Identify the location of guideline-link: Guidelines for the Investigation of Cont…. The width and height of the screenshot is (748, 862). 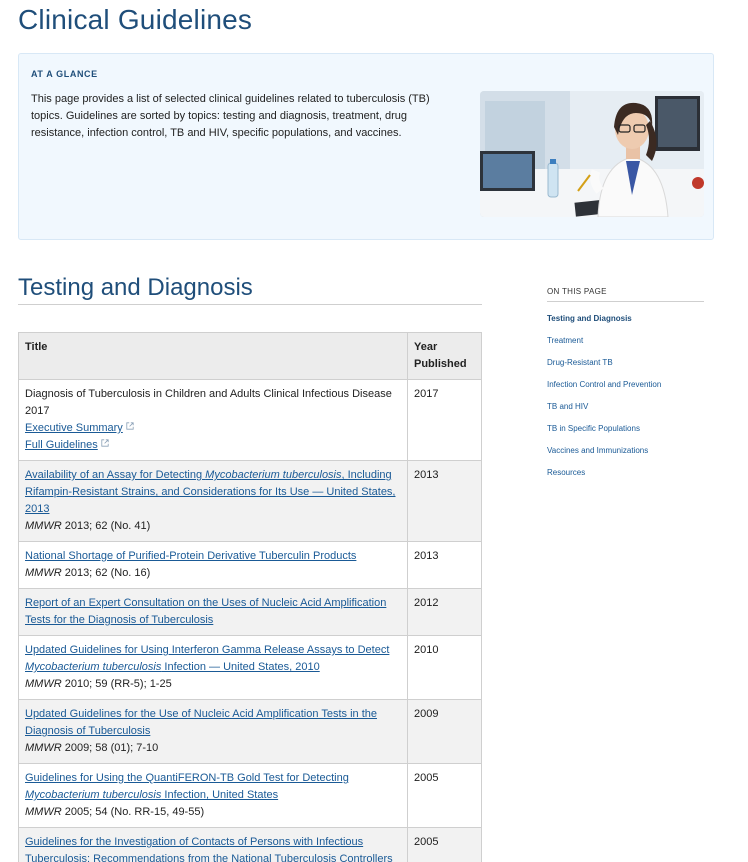
(209, 849).